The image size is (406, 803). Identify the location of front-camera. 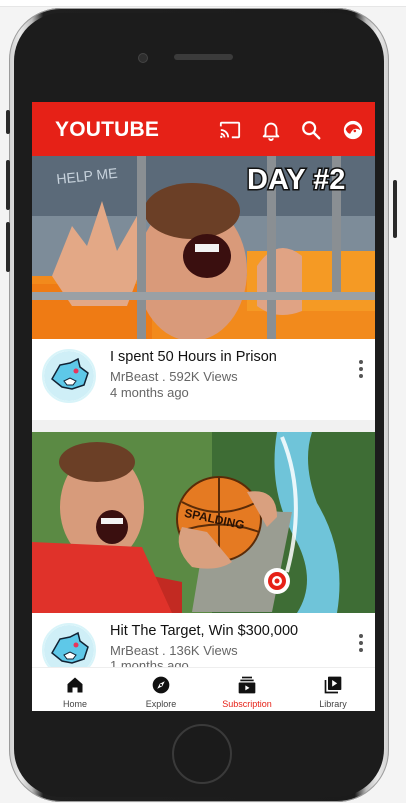
(143, 58).